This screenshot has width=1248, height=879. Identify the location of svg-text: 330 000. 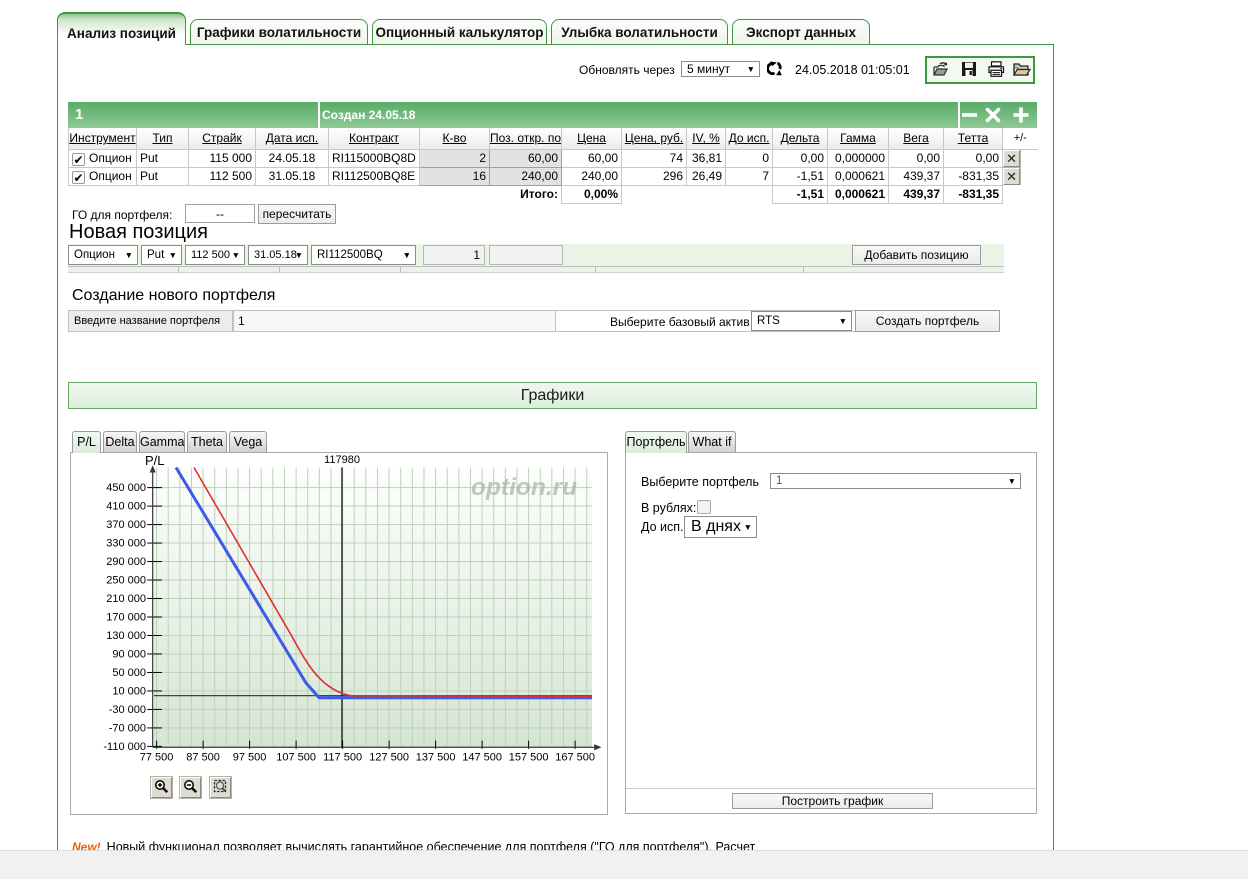
(126, 544).